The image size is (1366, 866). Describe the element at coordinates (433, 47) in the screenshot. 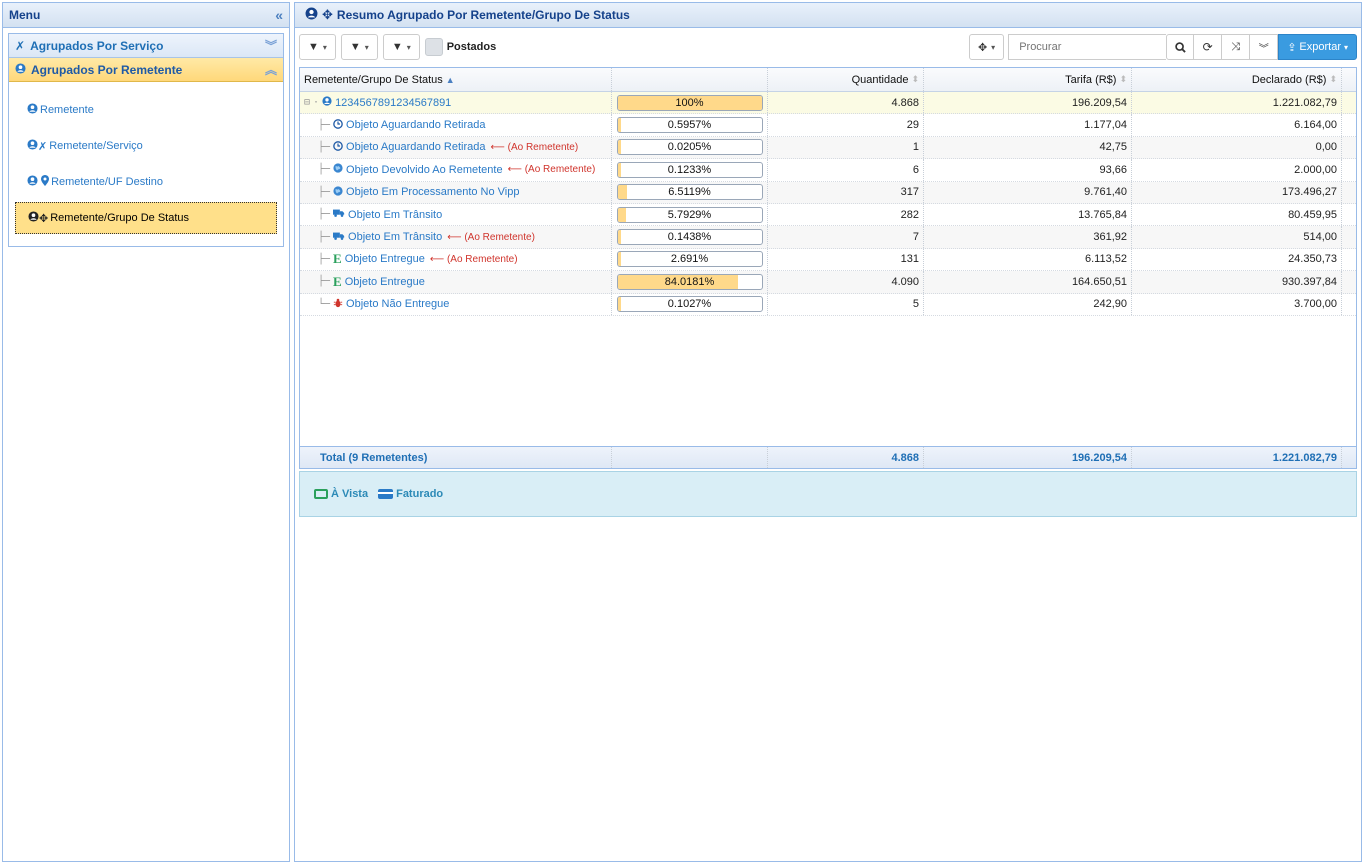

I see `postados-checkbox` at that location.